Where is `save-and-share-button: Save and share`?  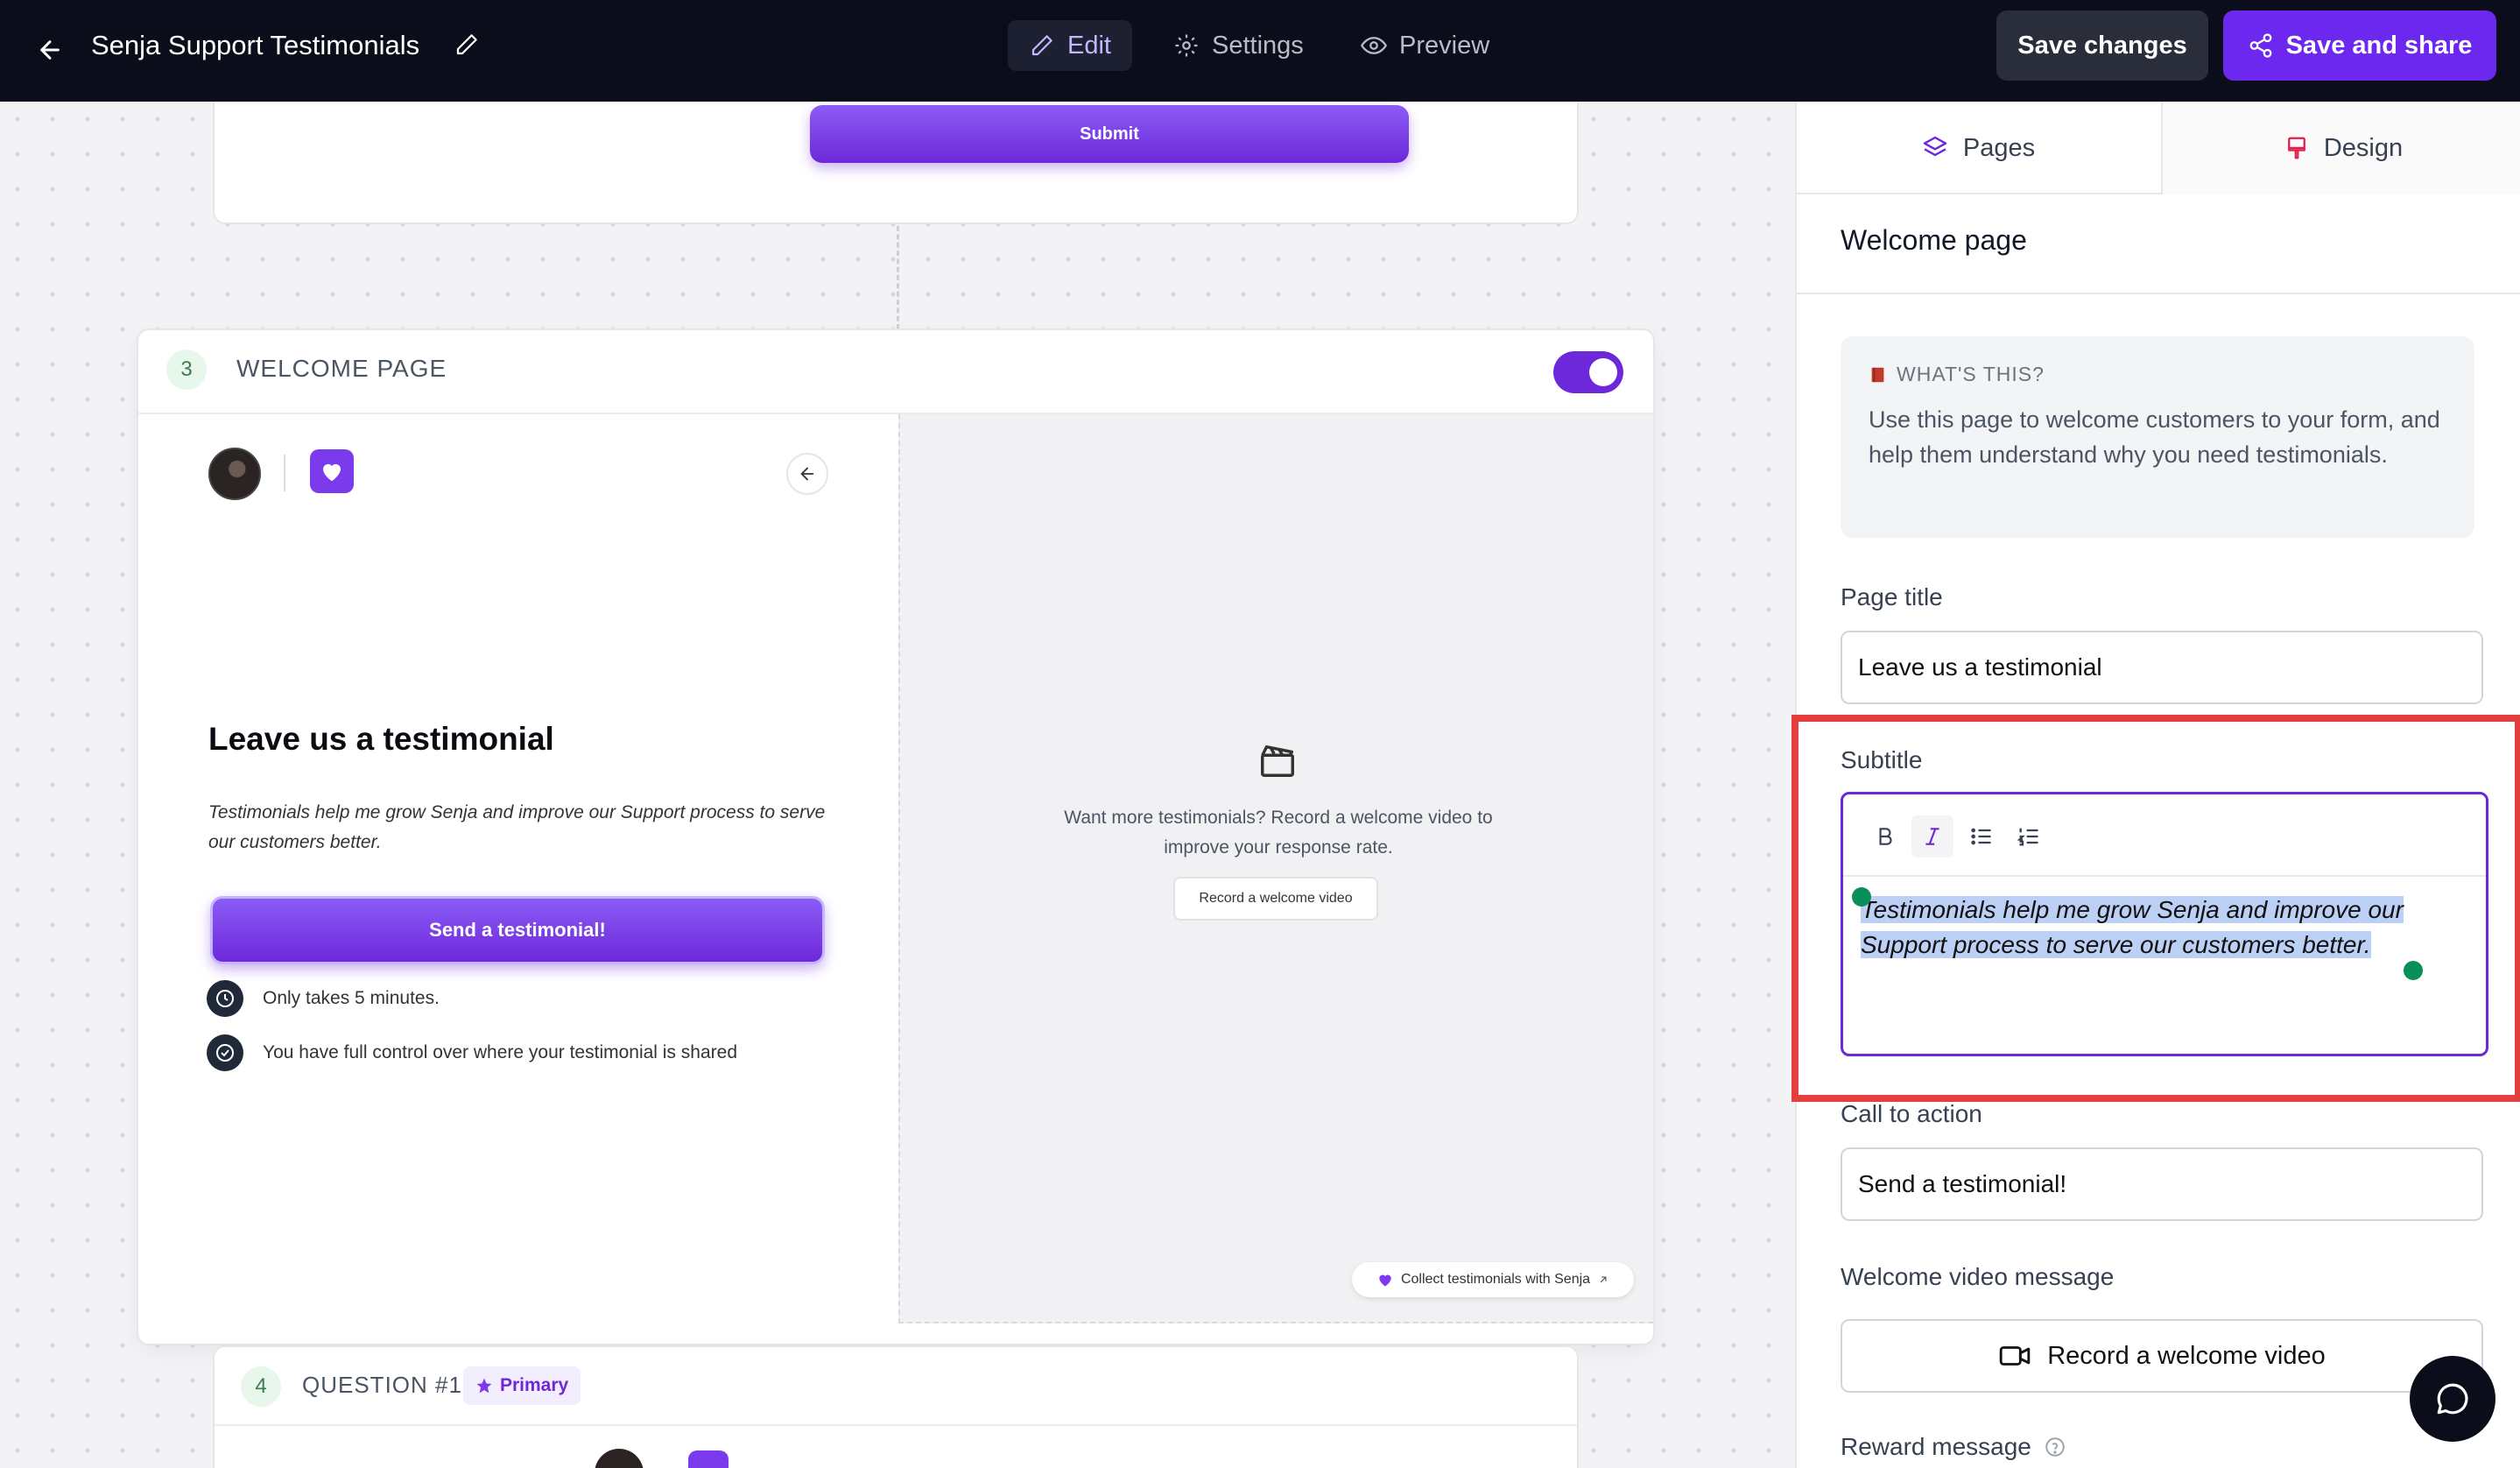 save-and-share-button: Save and share is located at coordinates (2359, 46).